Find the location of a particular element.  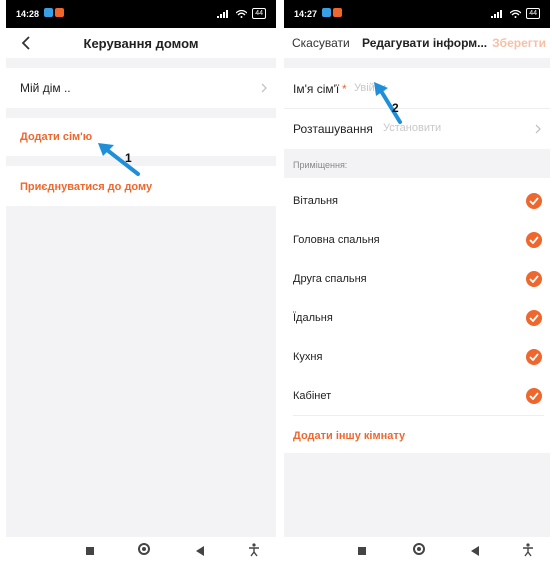

cancel-button: Скасувати is located at coordinates (321, 43).